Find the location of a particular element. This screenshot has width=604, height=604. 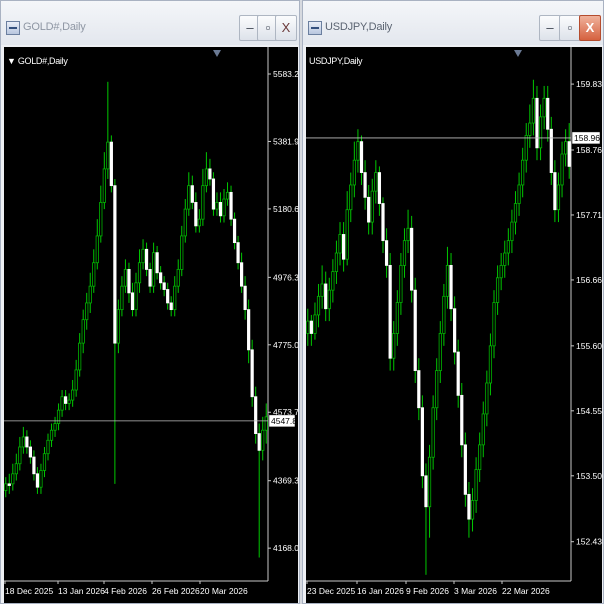

time-tick-label: 22 Mar 2026 is located at coordinates (526, 591).